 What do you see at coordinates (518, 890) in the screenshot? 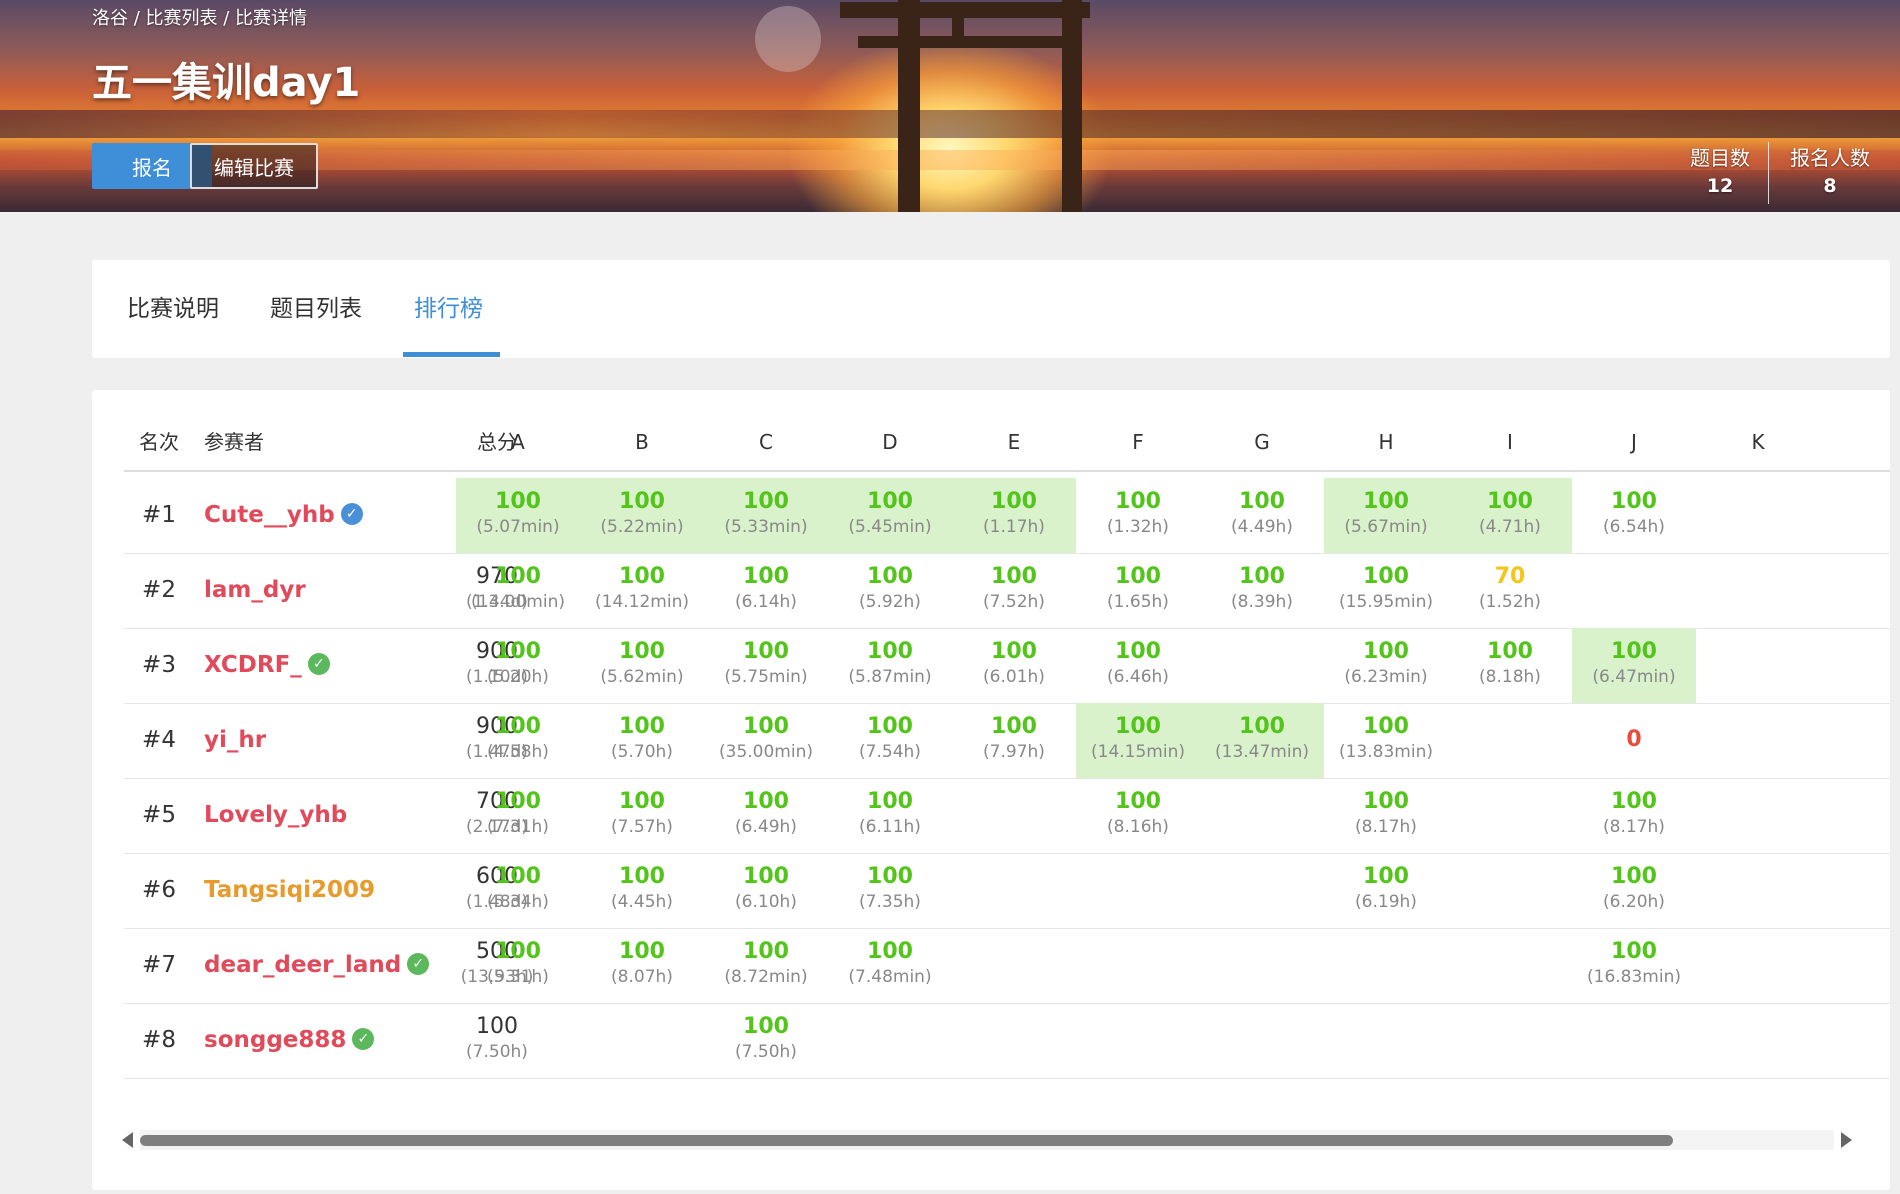
I see `problem-cell-a: 100 (5.34h)` at bounding box center [518, 890].